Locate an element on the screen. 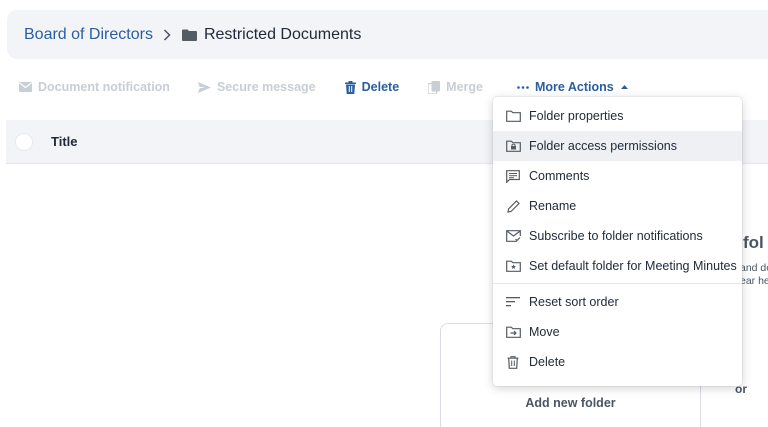 The width and height of the screenshot is (768, 427). menu-item-delete: Delete is located at coordinates (617, 362).